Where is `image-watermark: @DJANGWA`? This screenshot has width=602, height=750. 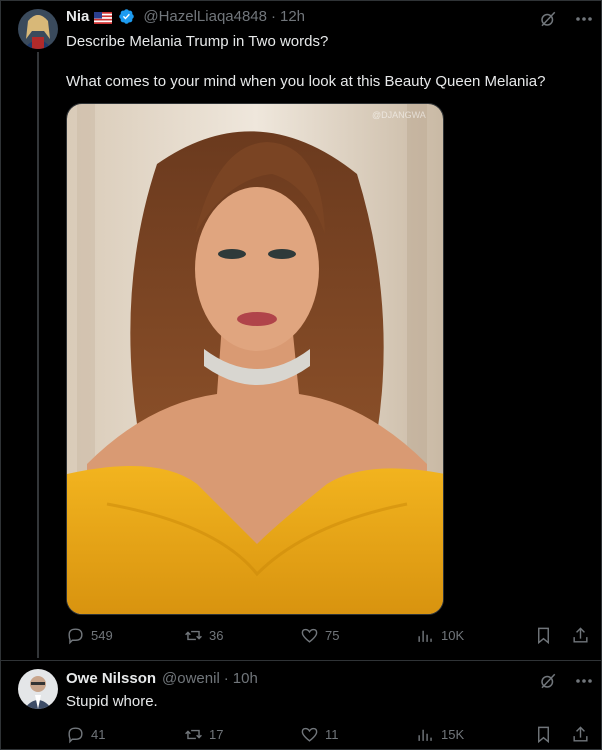
image-watermark: @DJANGWA is located at coordinates (399, 115).